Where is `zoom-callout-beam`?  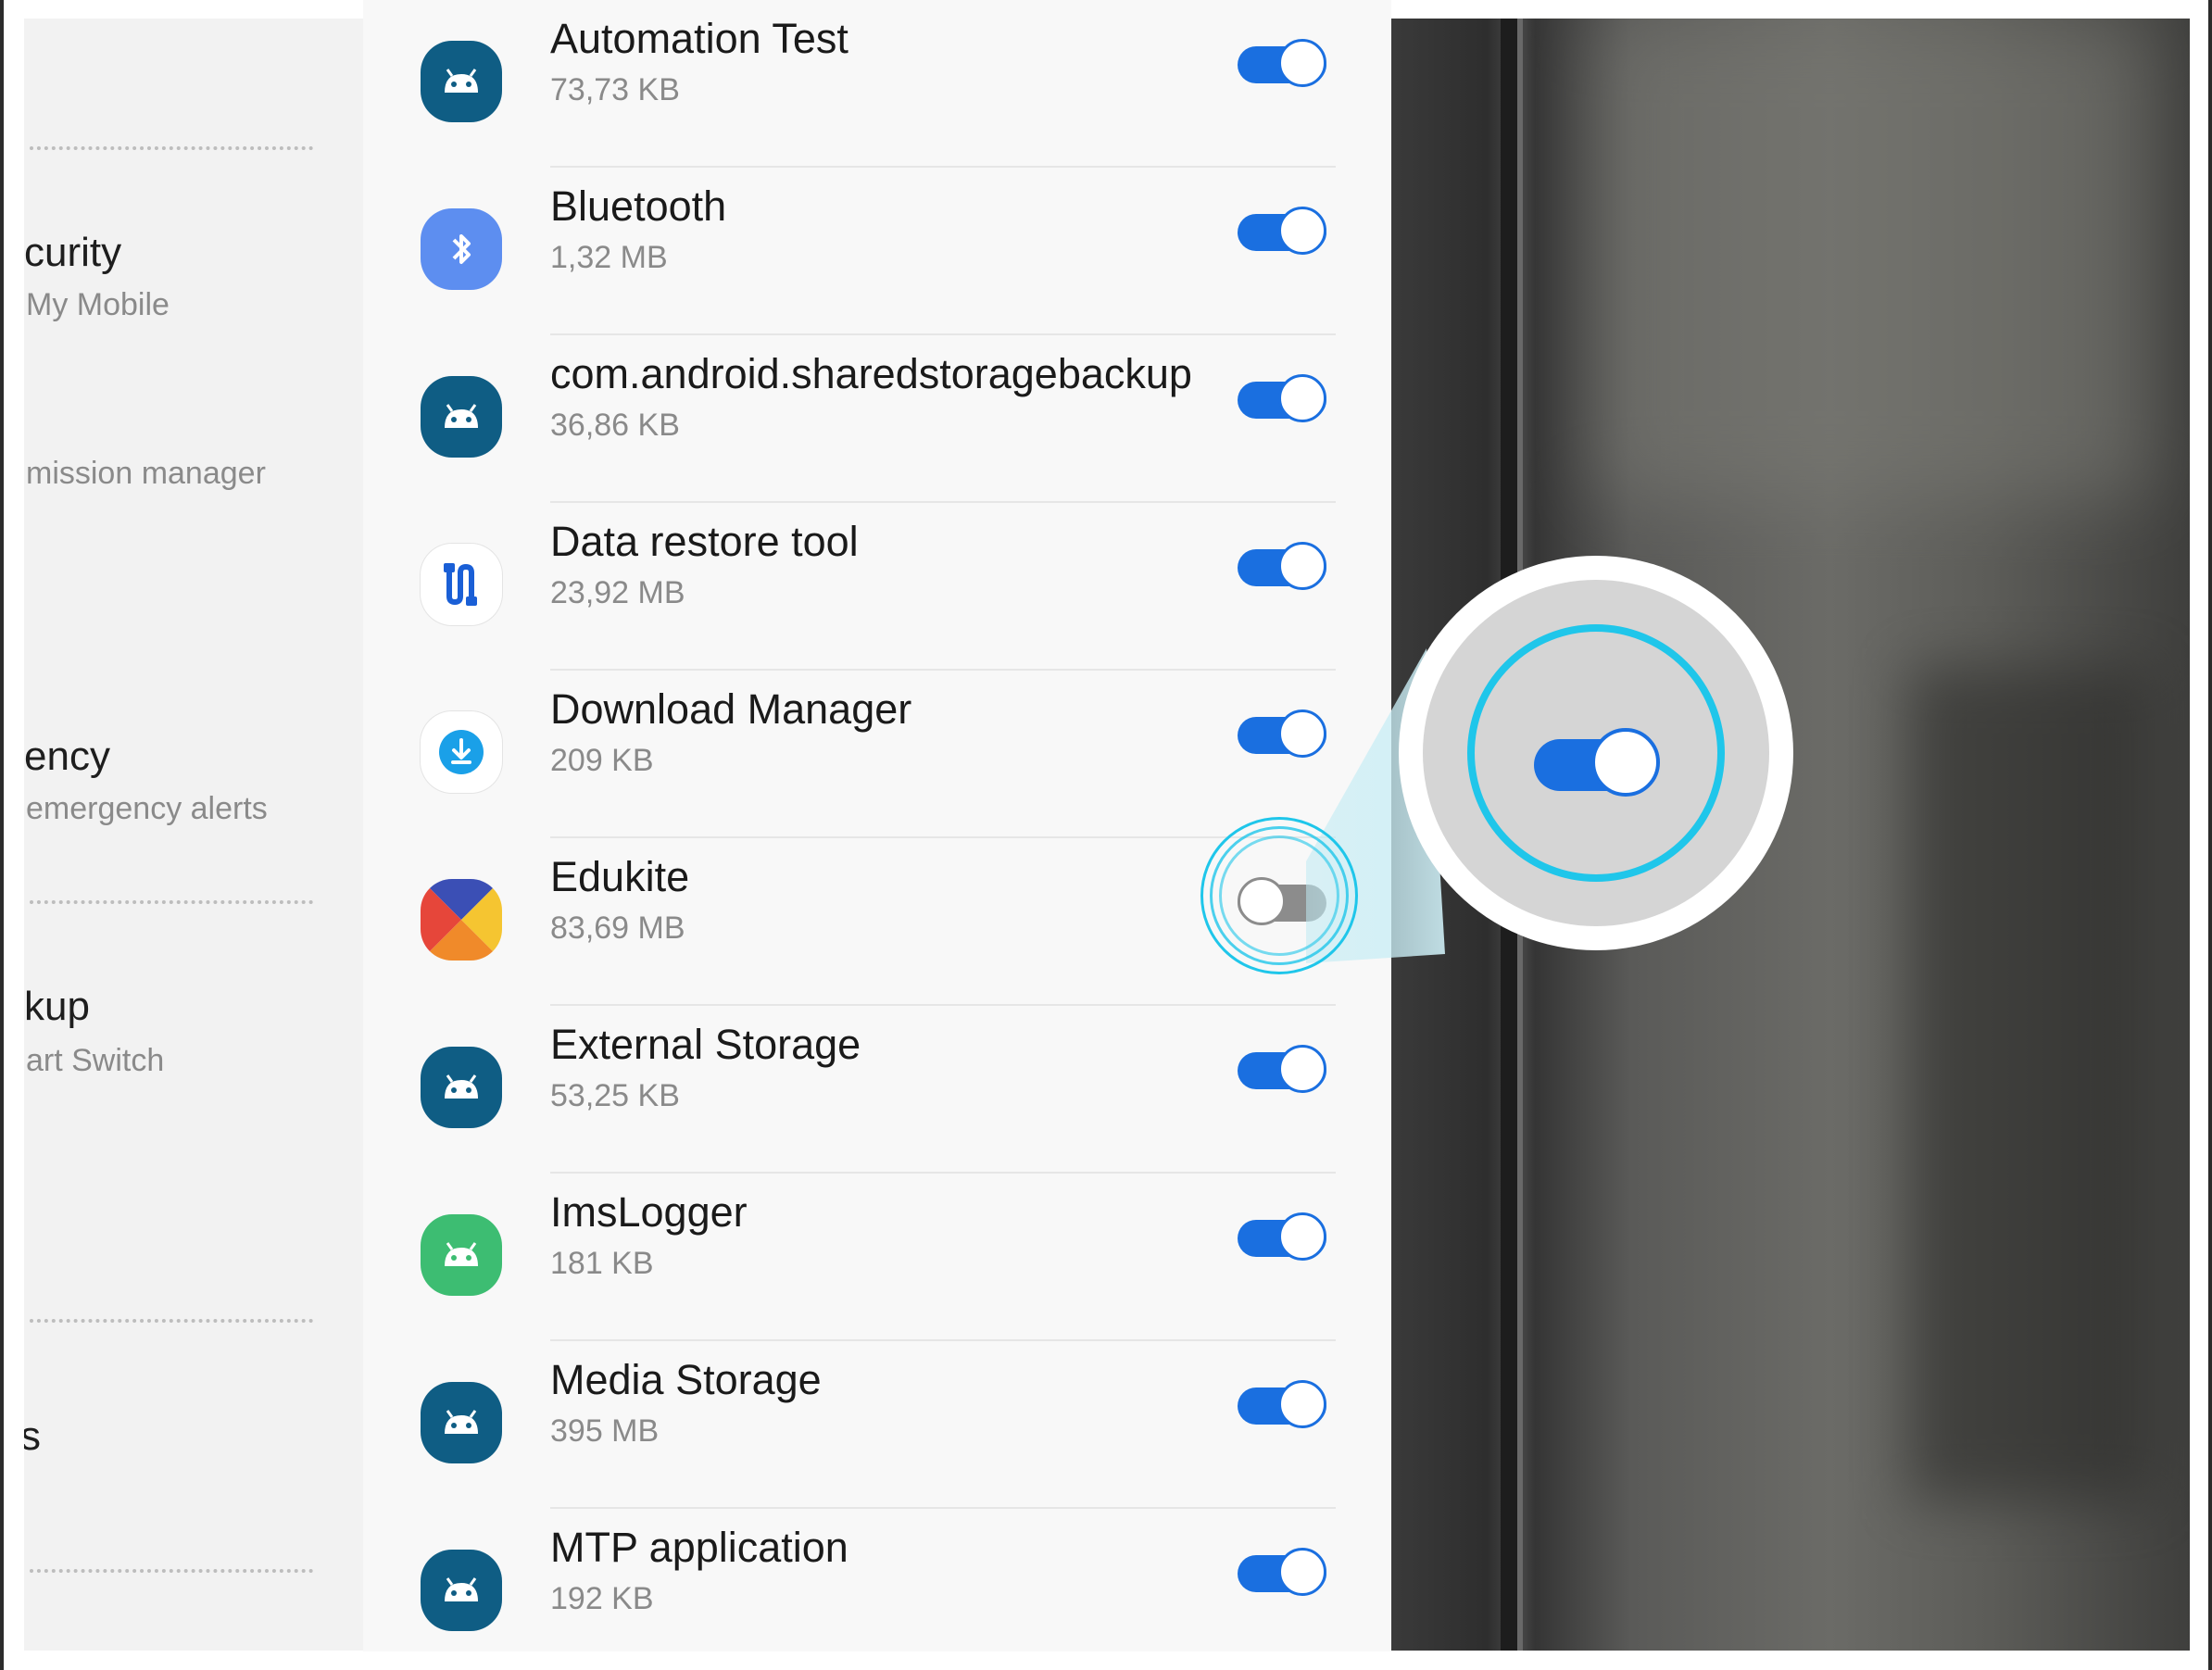
zoom-callout-beam is located at coordinates (1376, 805).